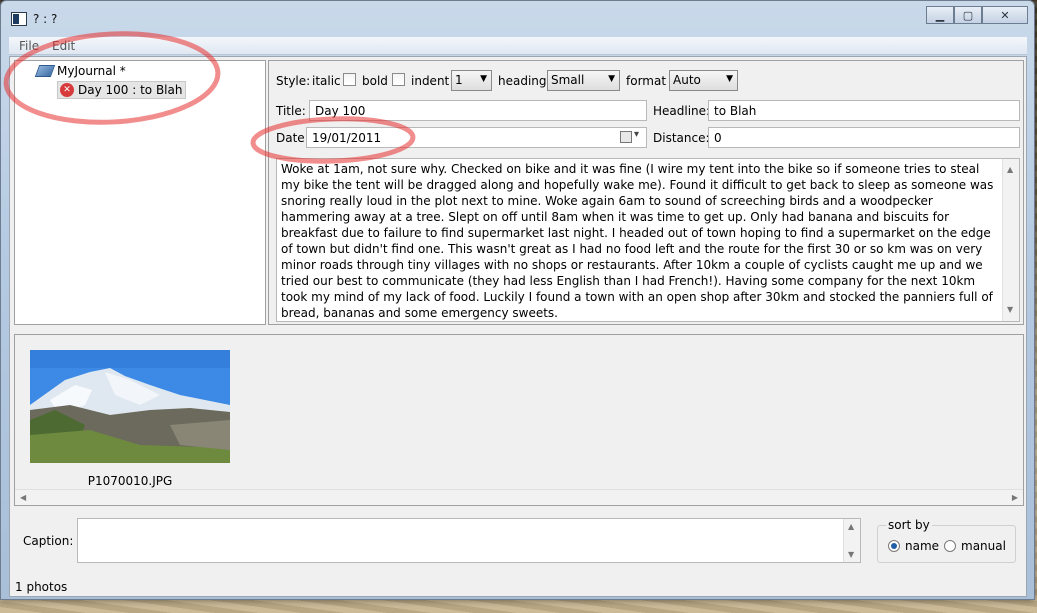  Describe the element at coordinates (29, 46) in the screenshot. I see `menu-file: File` at that location.